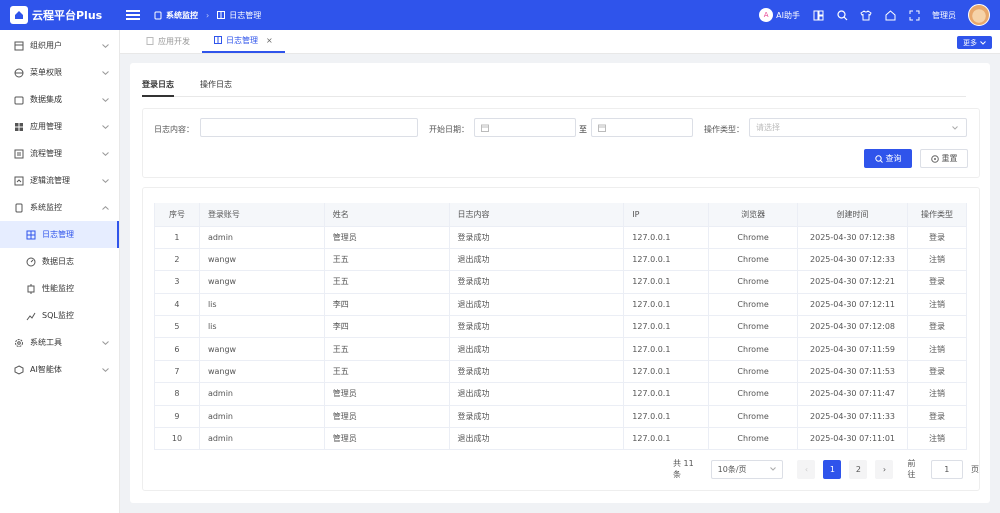 The image size is (1000, 513). What do you see at coordinates (269, 40) in the screenshot?
I see `close-icon: ×` at bounding box center [269, 40].